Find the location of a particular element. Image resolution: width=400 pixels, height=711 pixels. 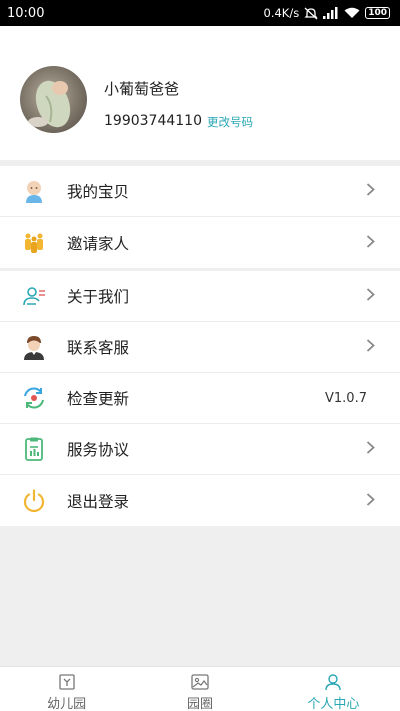

menu-item-service-agreement: 服务协议 is located at coordinates (200, 449).